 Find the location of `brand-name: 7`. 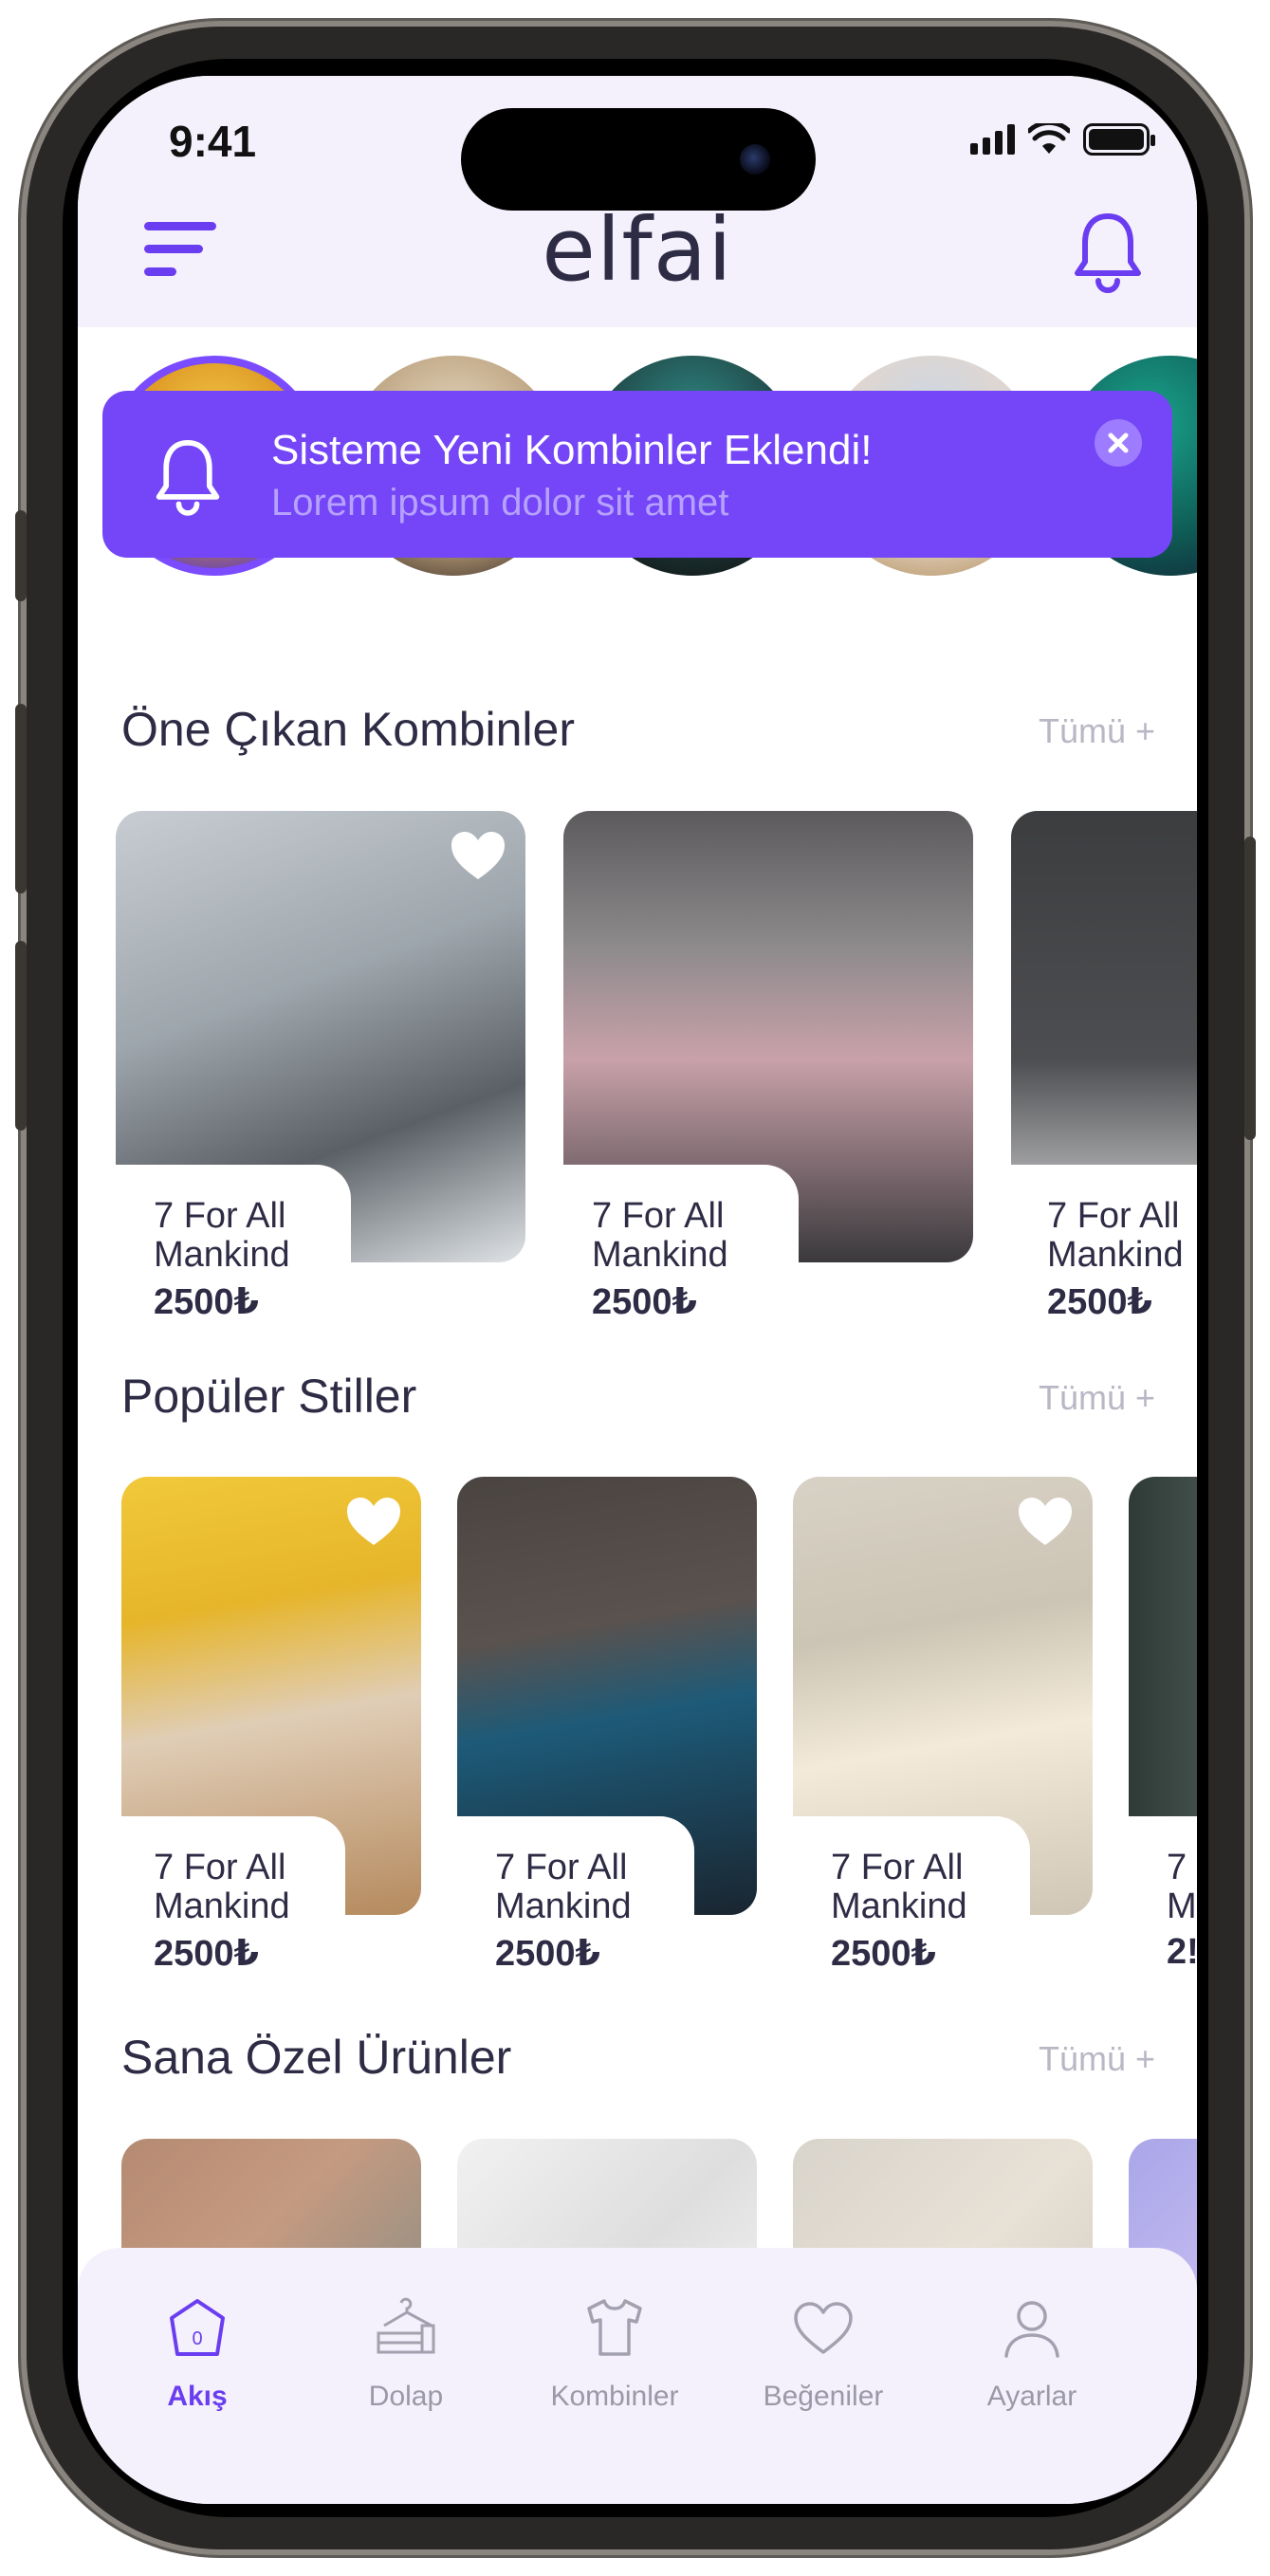

brand-name: 7 is located at coordinates (1177, 1867).